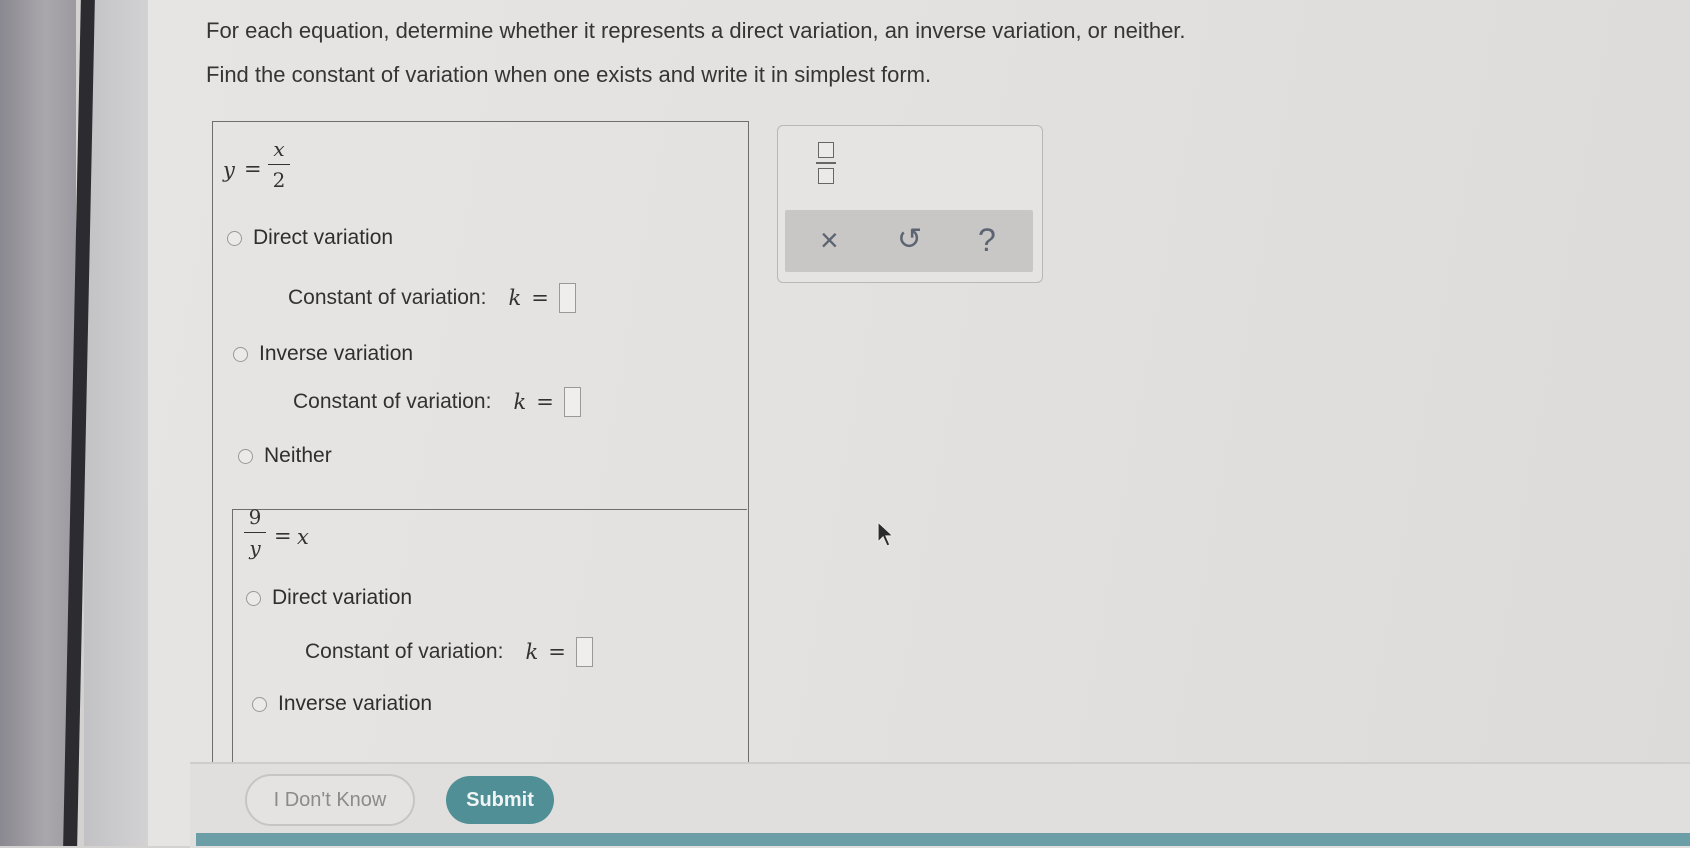 The width and height of the screenshot is (1690, 848). I want to click on math-tools-palette: × ↺ ?, so click(910, 204).